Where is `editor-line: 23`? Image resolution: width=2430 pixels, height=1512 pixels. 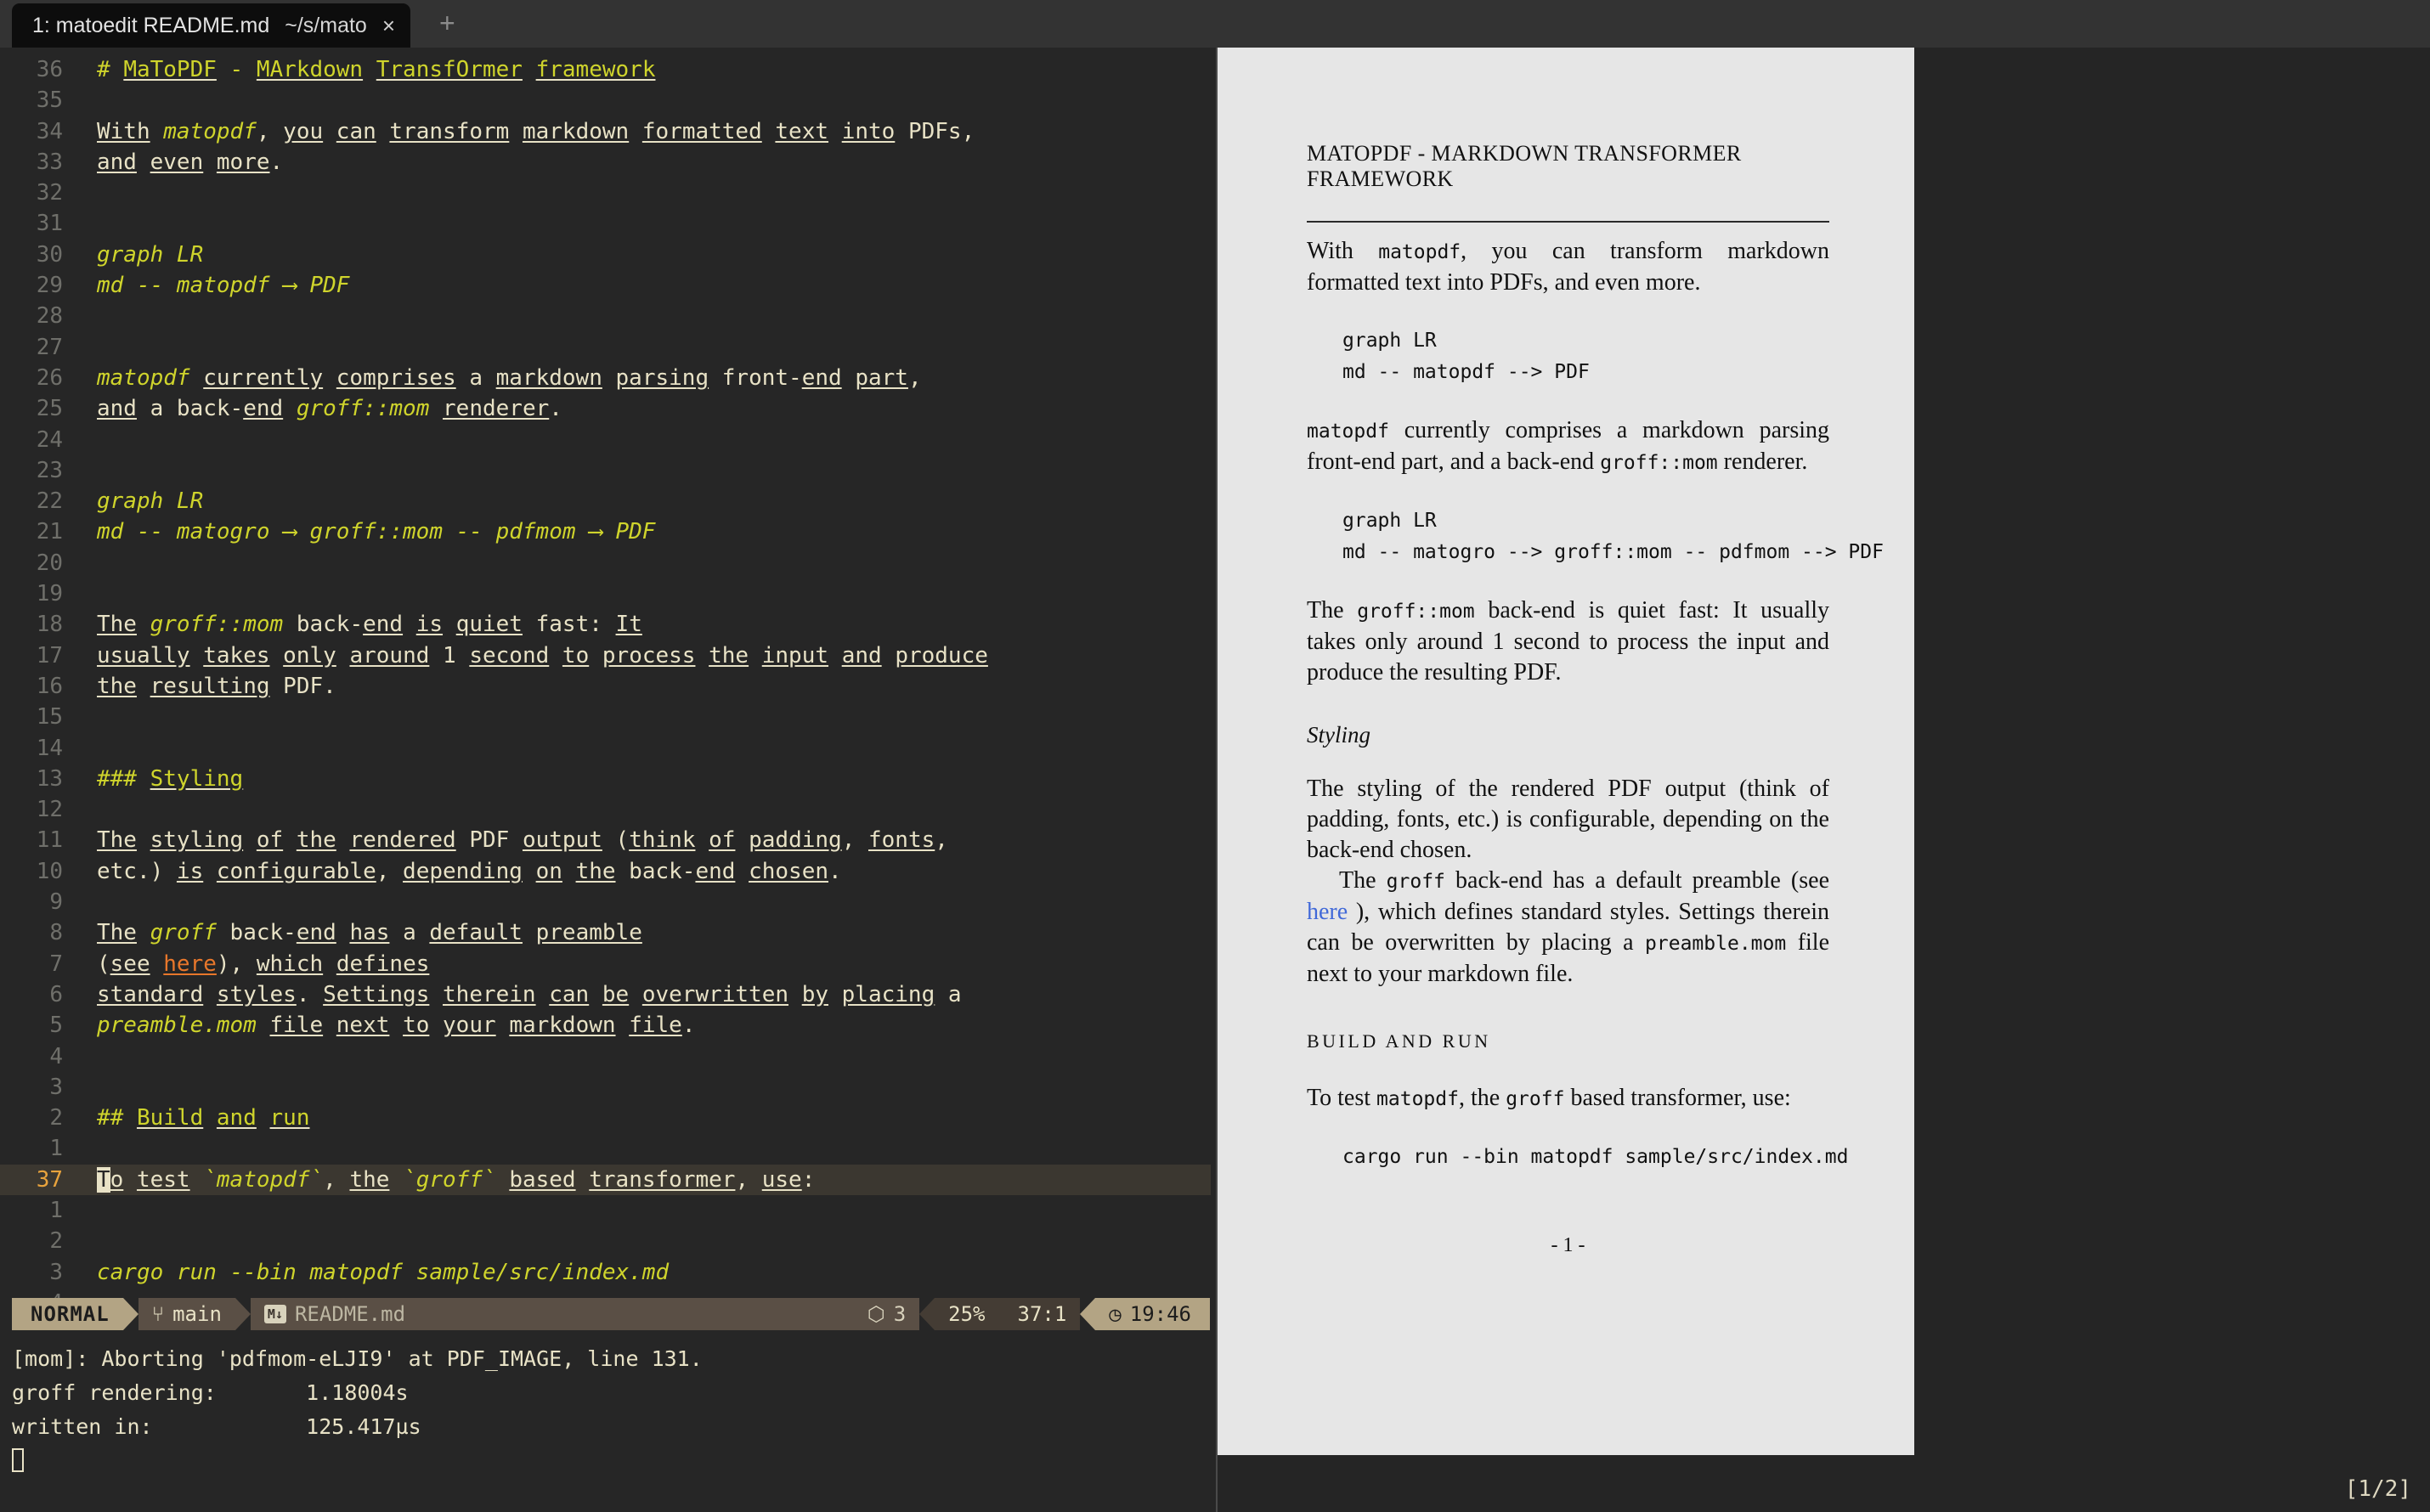
editor-line: 23 is located at coordinates (608, 470).